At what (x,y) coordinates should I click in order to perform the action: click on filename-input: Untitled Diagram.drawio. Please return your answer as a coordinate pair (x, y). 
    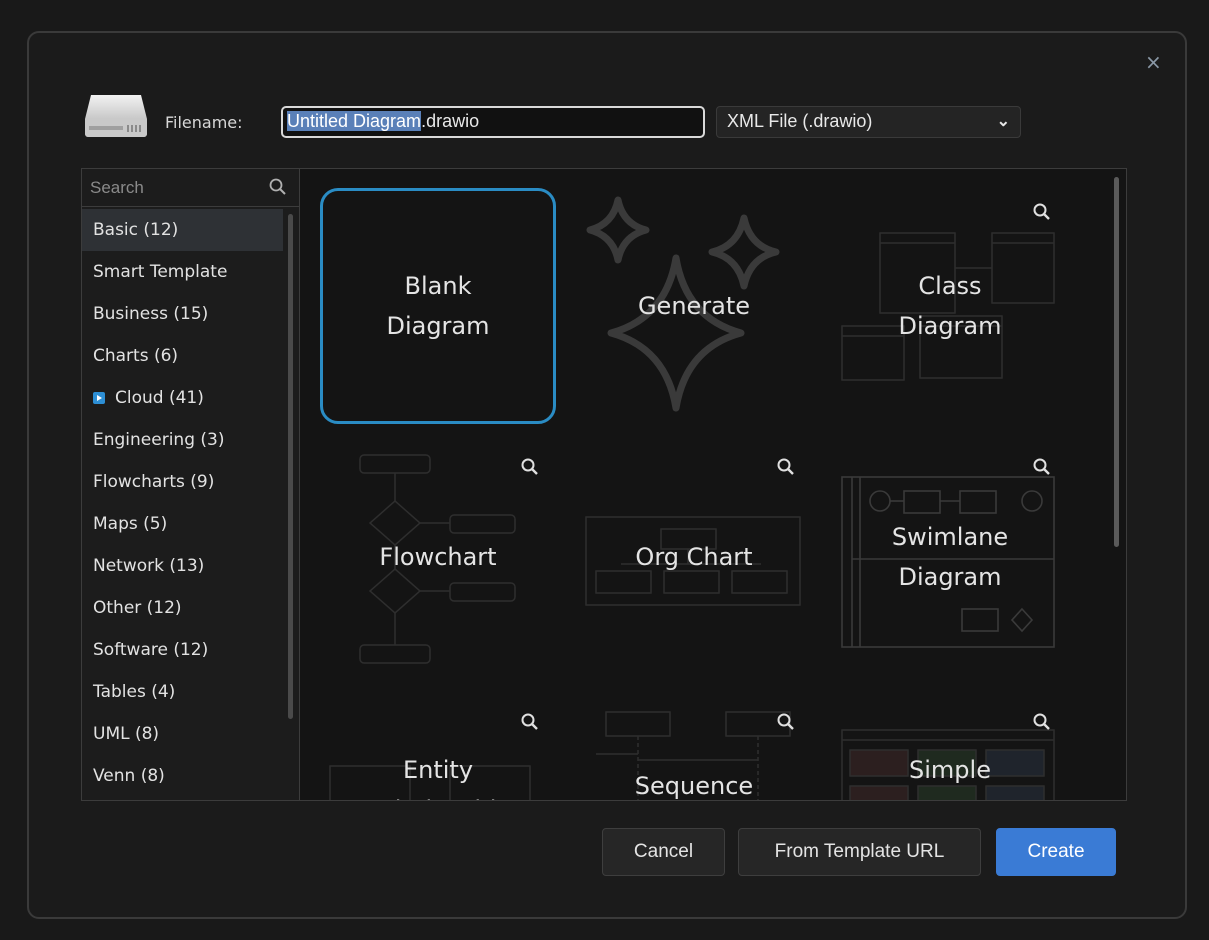
    Looking at the image, I should click on (493, 122).